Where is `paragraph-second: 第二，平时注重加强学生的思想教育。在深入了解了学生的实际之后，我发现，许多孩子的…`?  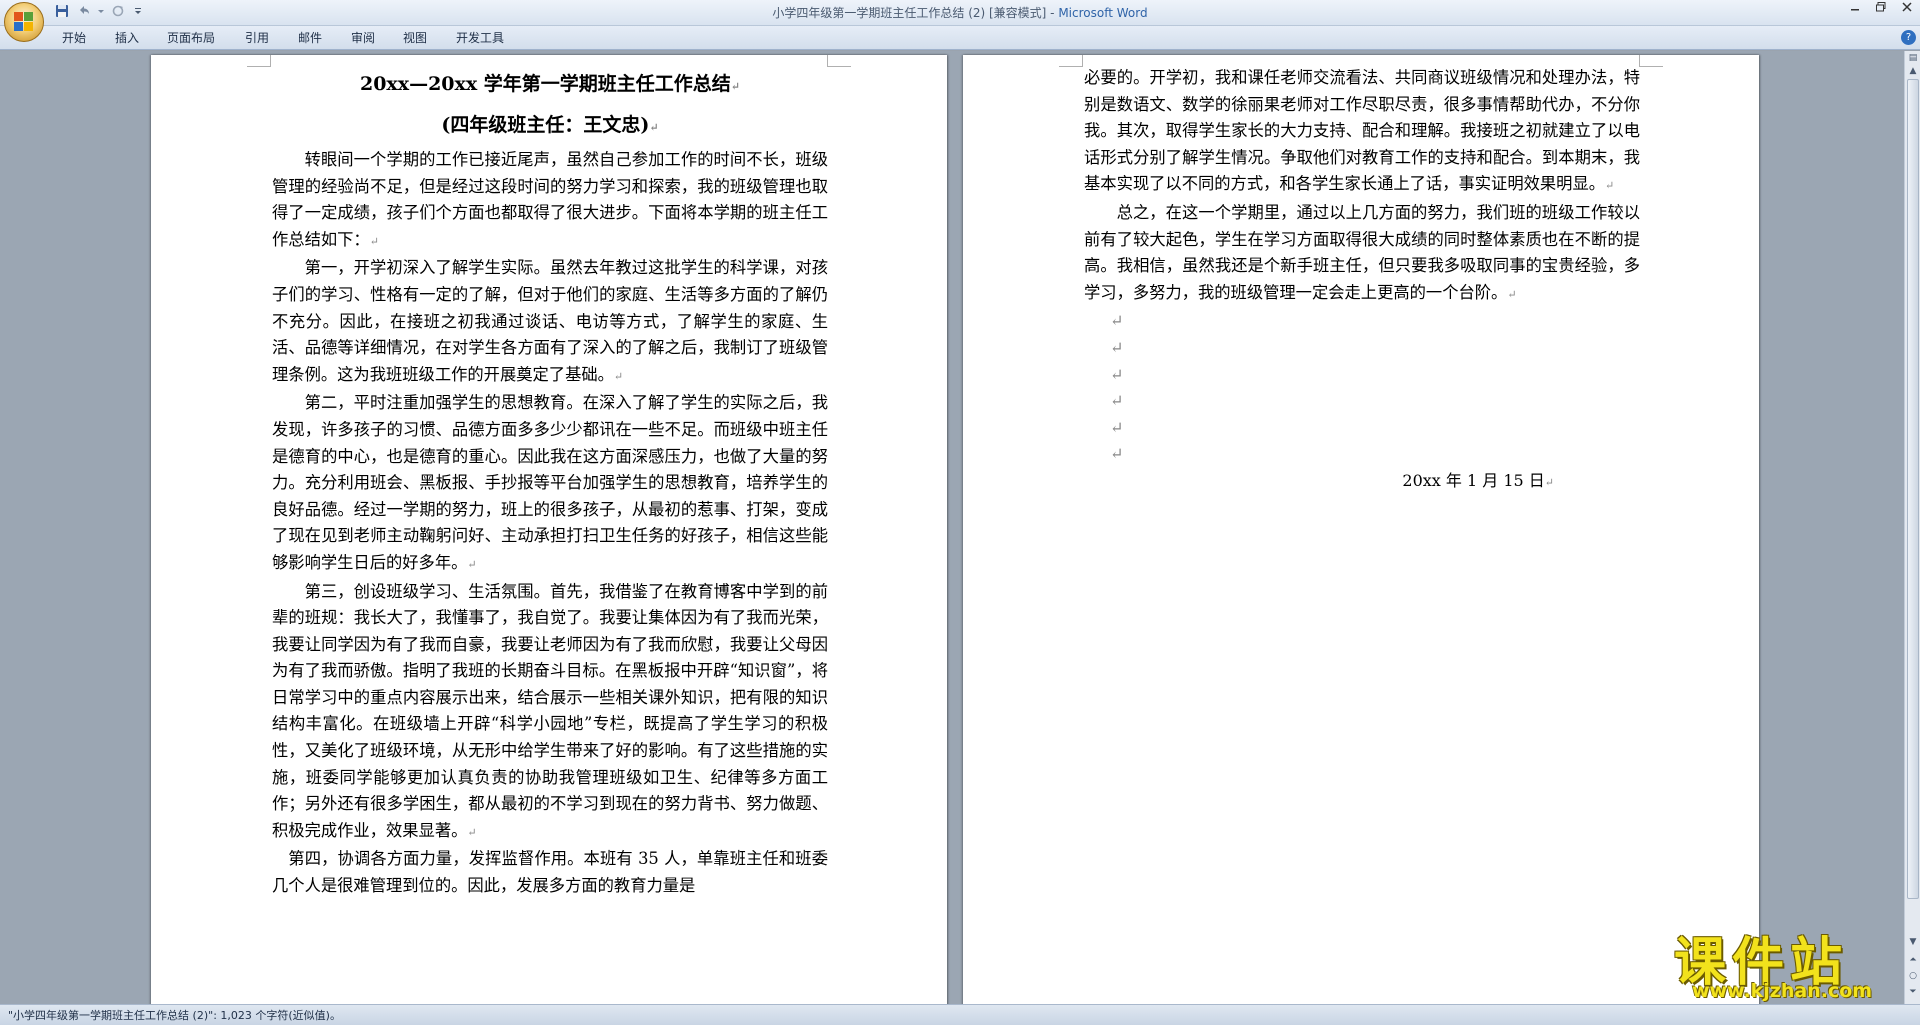
paragraph-second: 第二，平时注重加强学生的思想教育。在深入了解了学生的实际之后，我发现，许多孩子的… is located at coordinates (550, 482).